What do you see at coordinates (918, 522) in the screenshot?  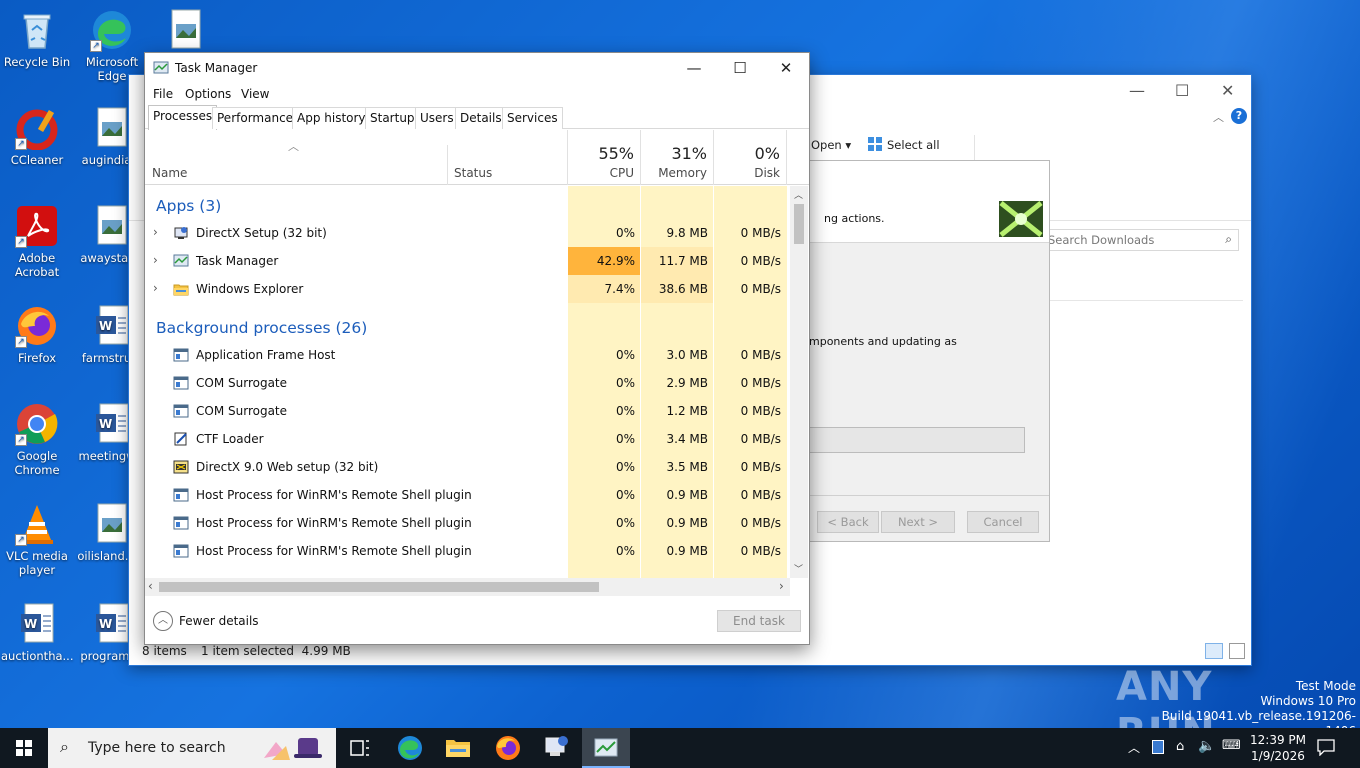 I see `installer-next-button: Next >` at bounding box center [918, 522].